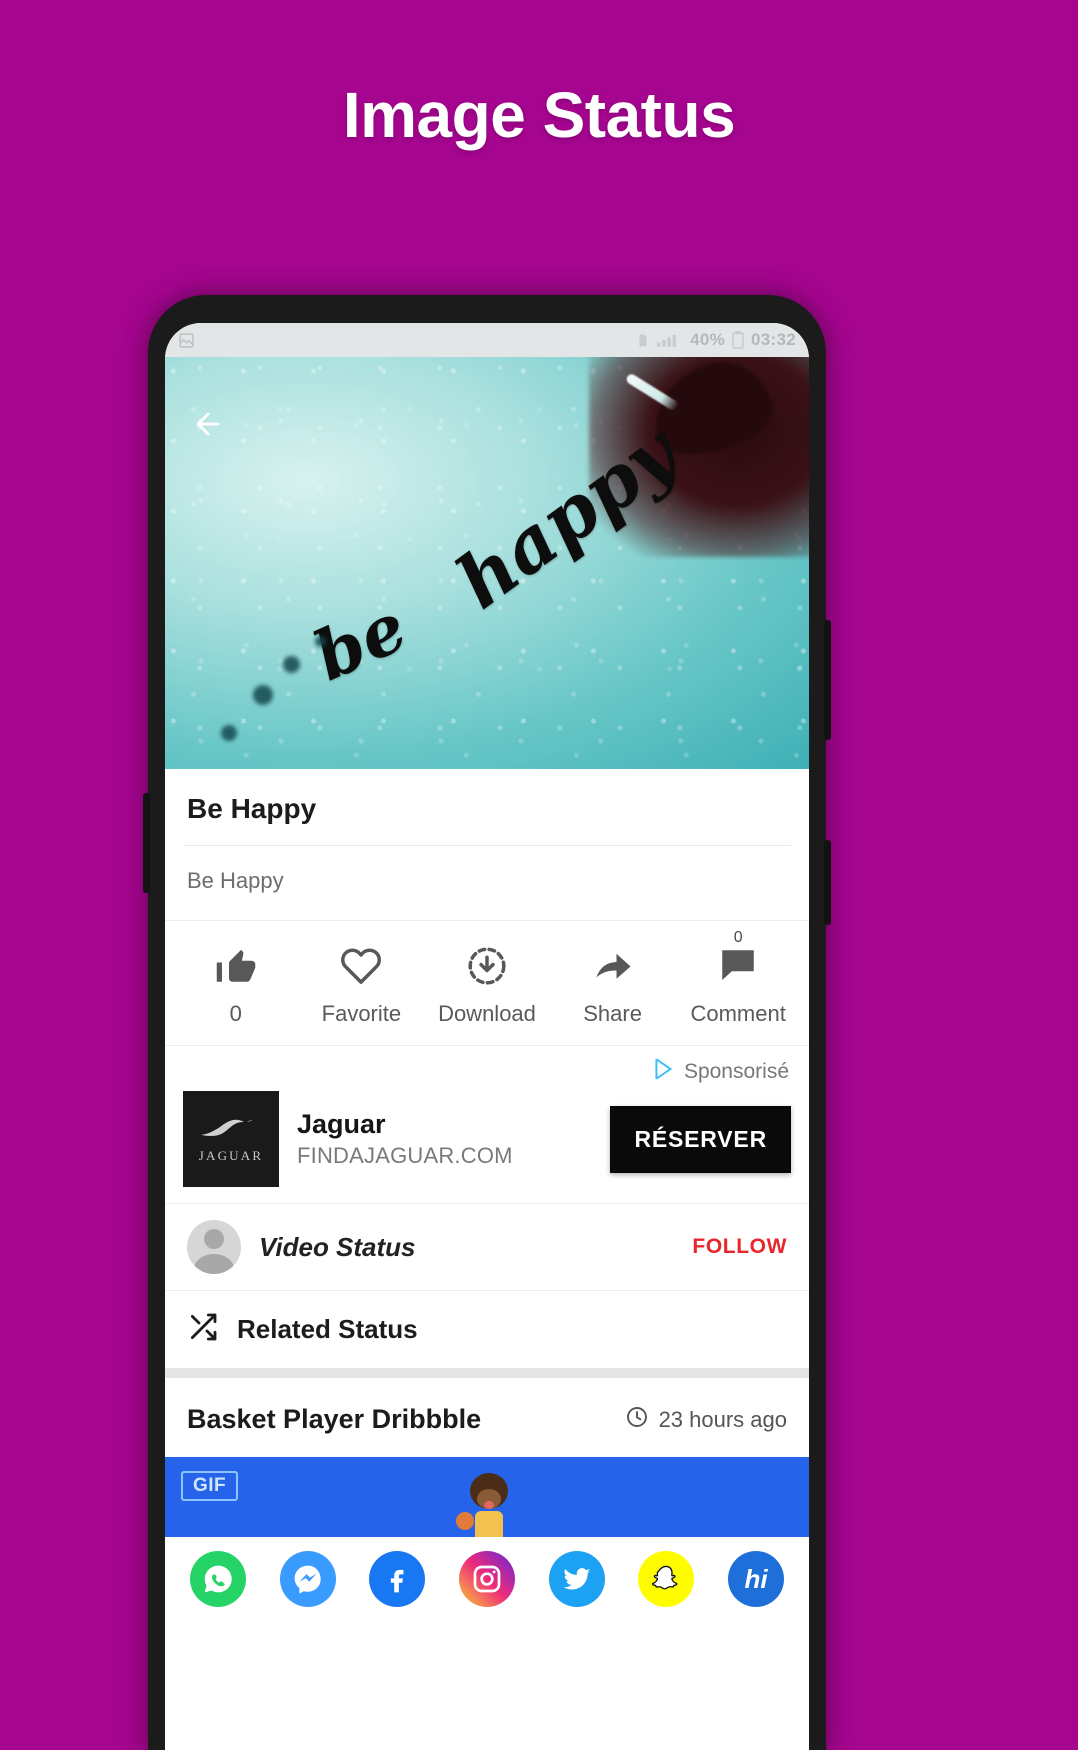 This screenshot has width=1078, height=1750. What do you see at coordinates (487, 807) in the screenshot?
I see `title-section: Be Happy` at bounding box center [487, 807].